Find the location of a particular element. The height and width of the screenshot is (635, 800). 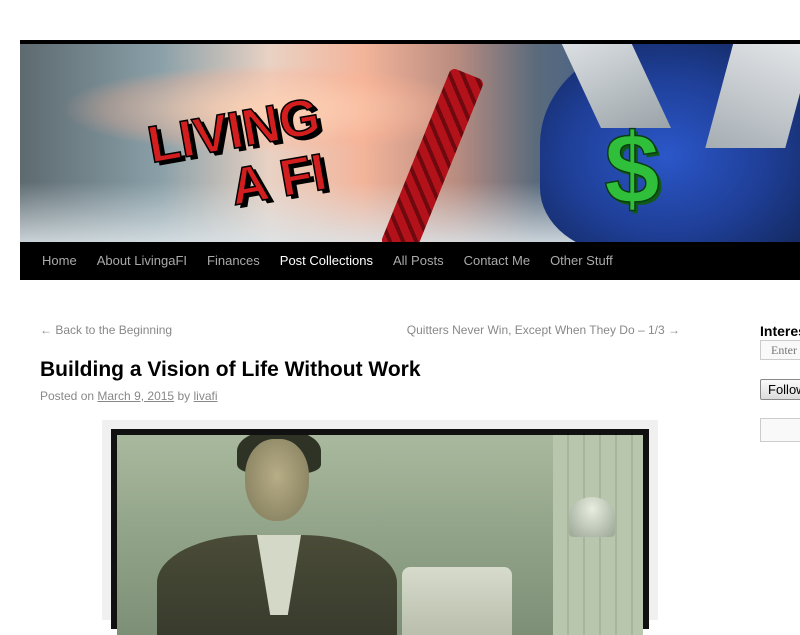

nav-item-contact: Contact Me is located at coordinates (497, 261).